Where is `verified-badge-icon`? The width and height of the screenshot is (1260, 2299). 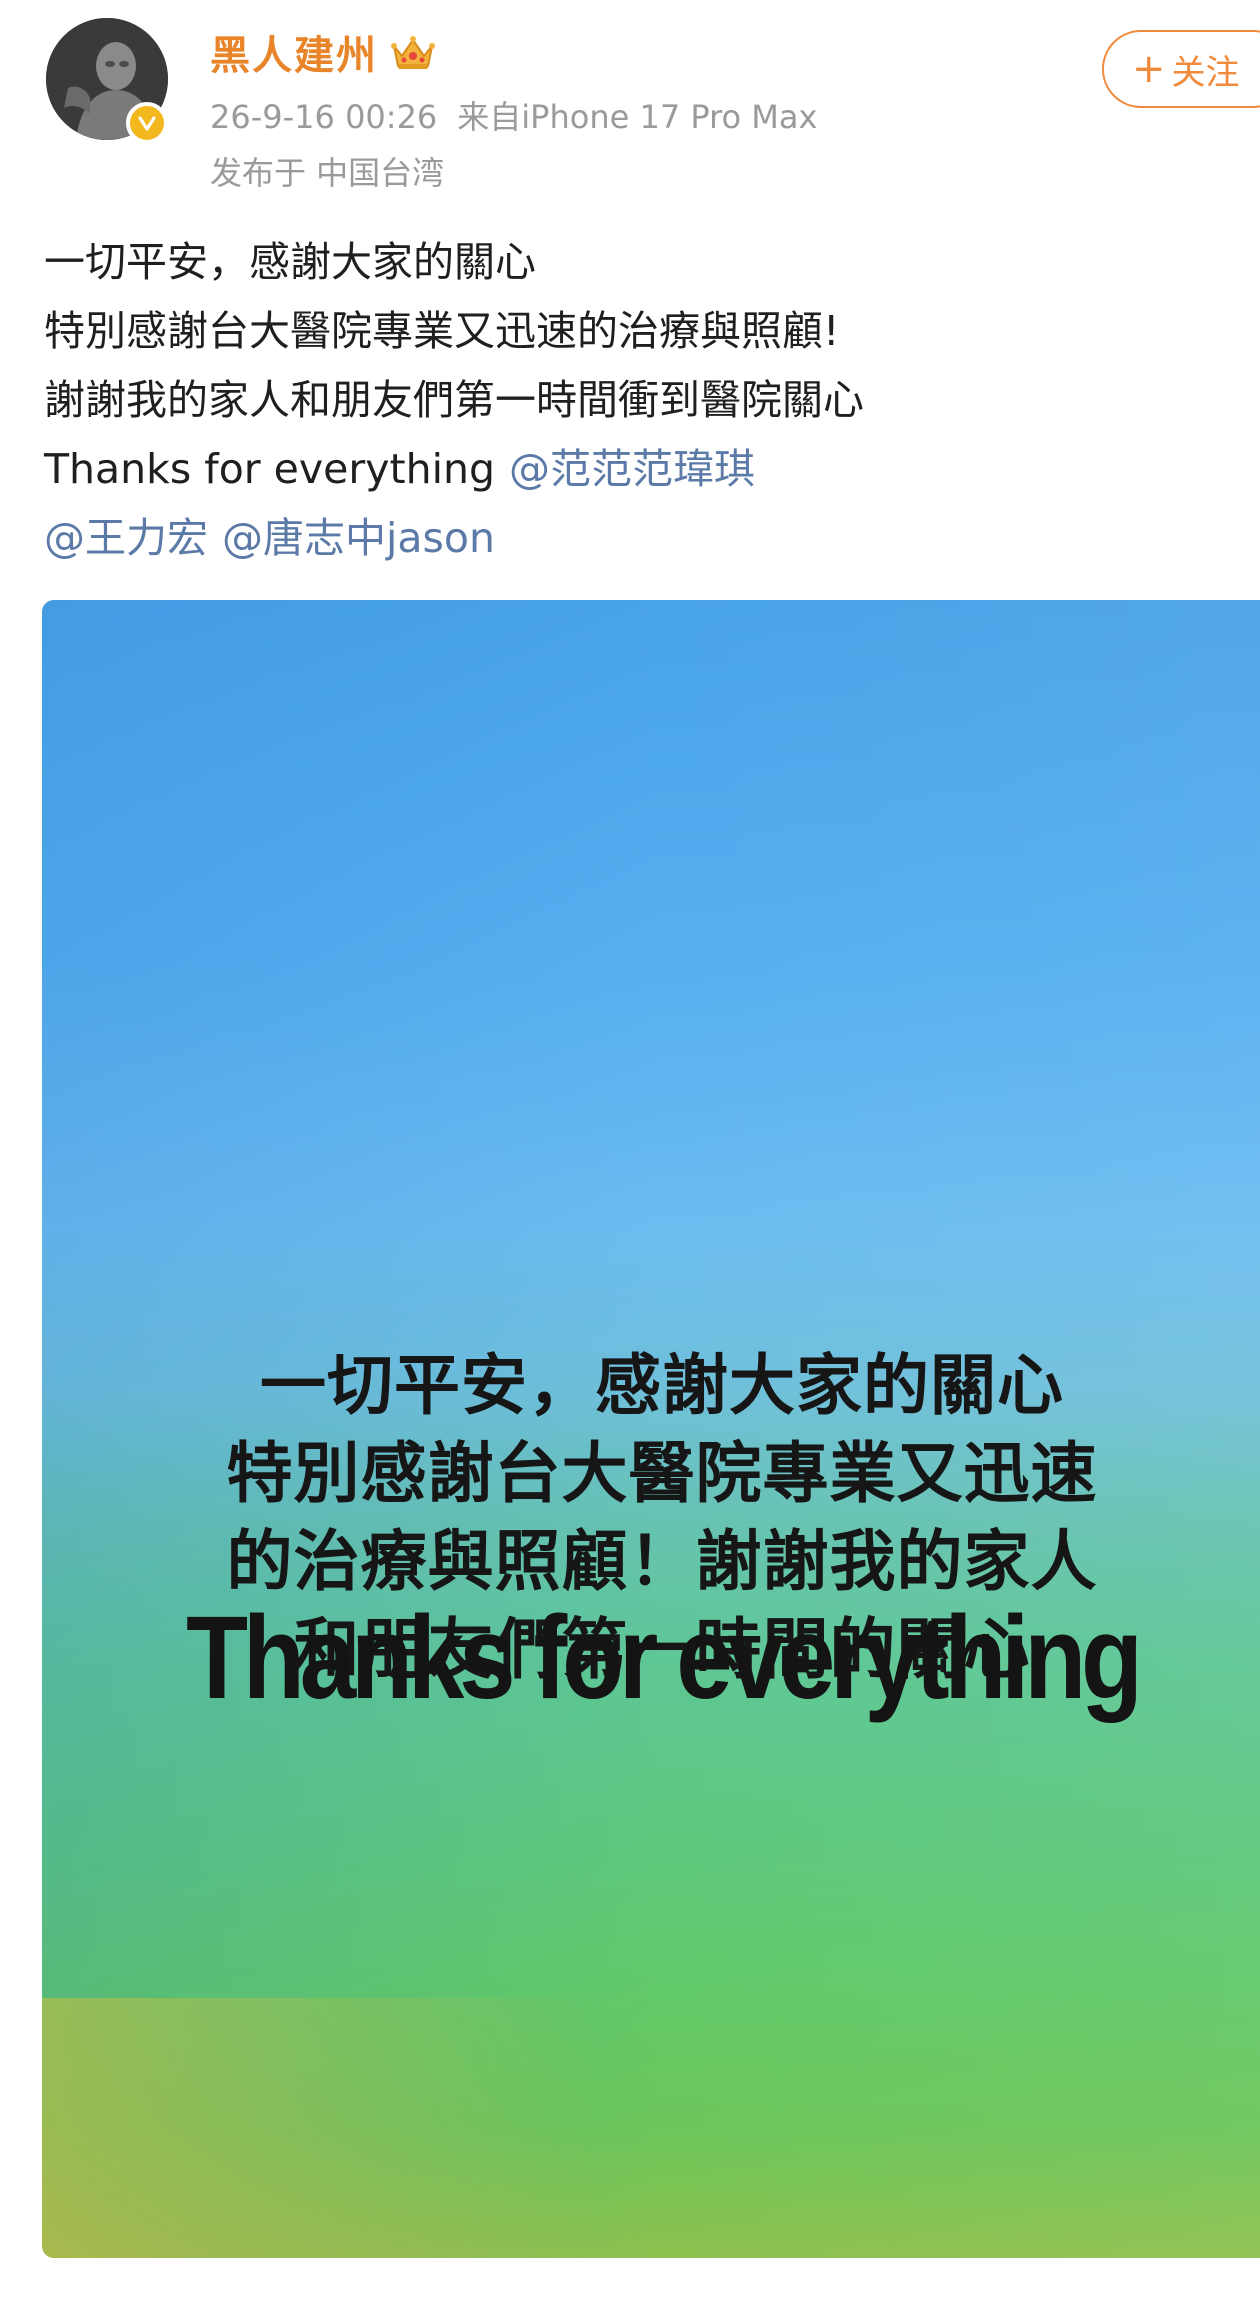 verified-badge-icon is located at coordinates (147, 123).